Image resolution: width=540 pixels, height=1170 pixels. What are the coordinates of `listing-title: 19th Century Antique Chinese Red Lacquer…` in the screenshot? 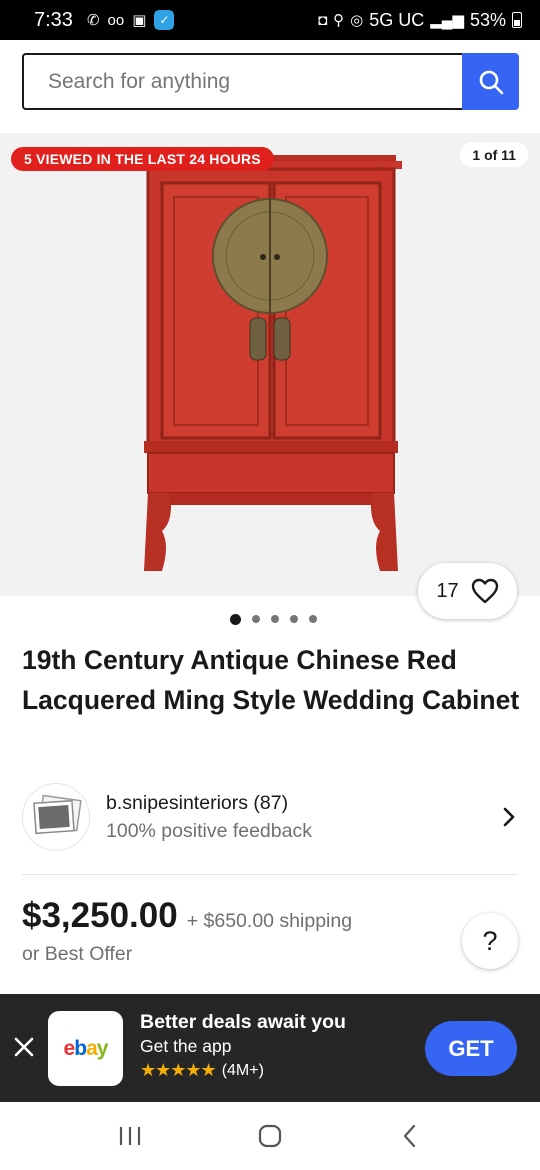 It's located at (271, 680).